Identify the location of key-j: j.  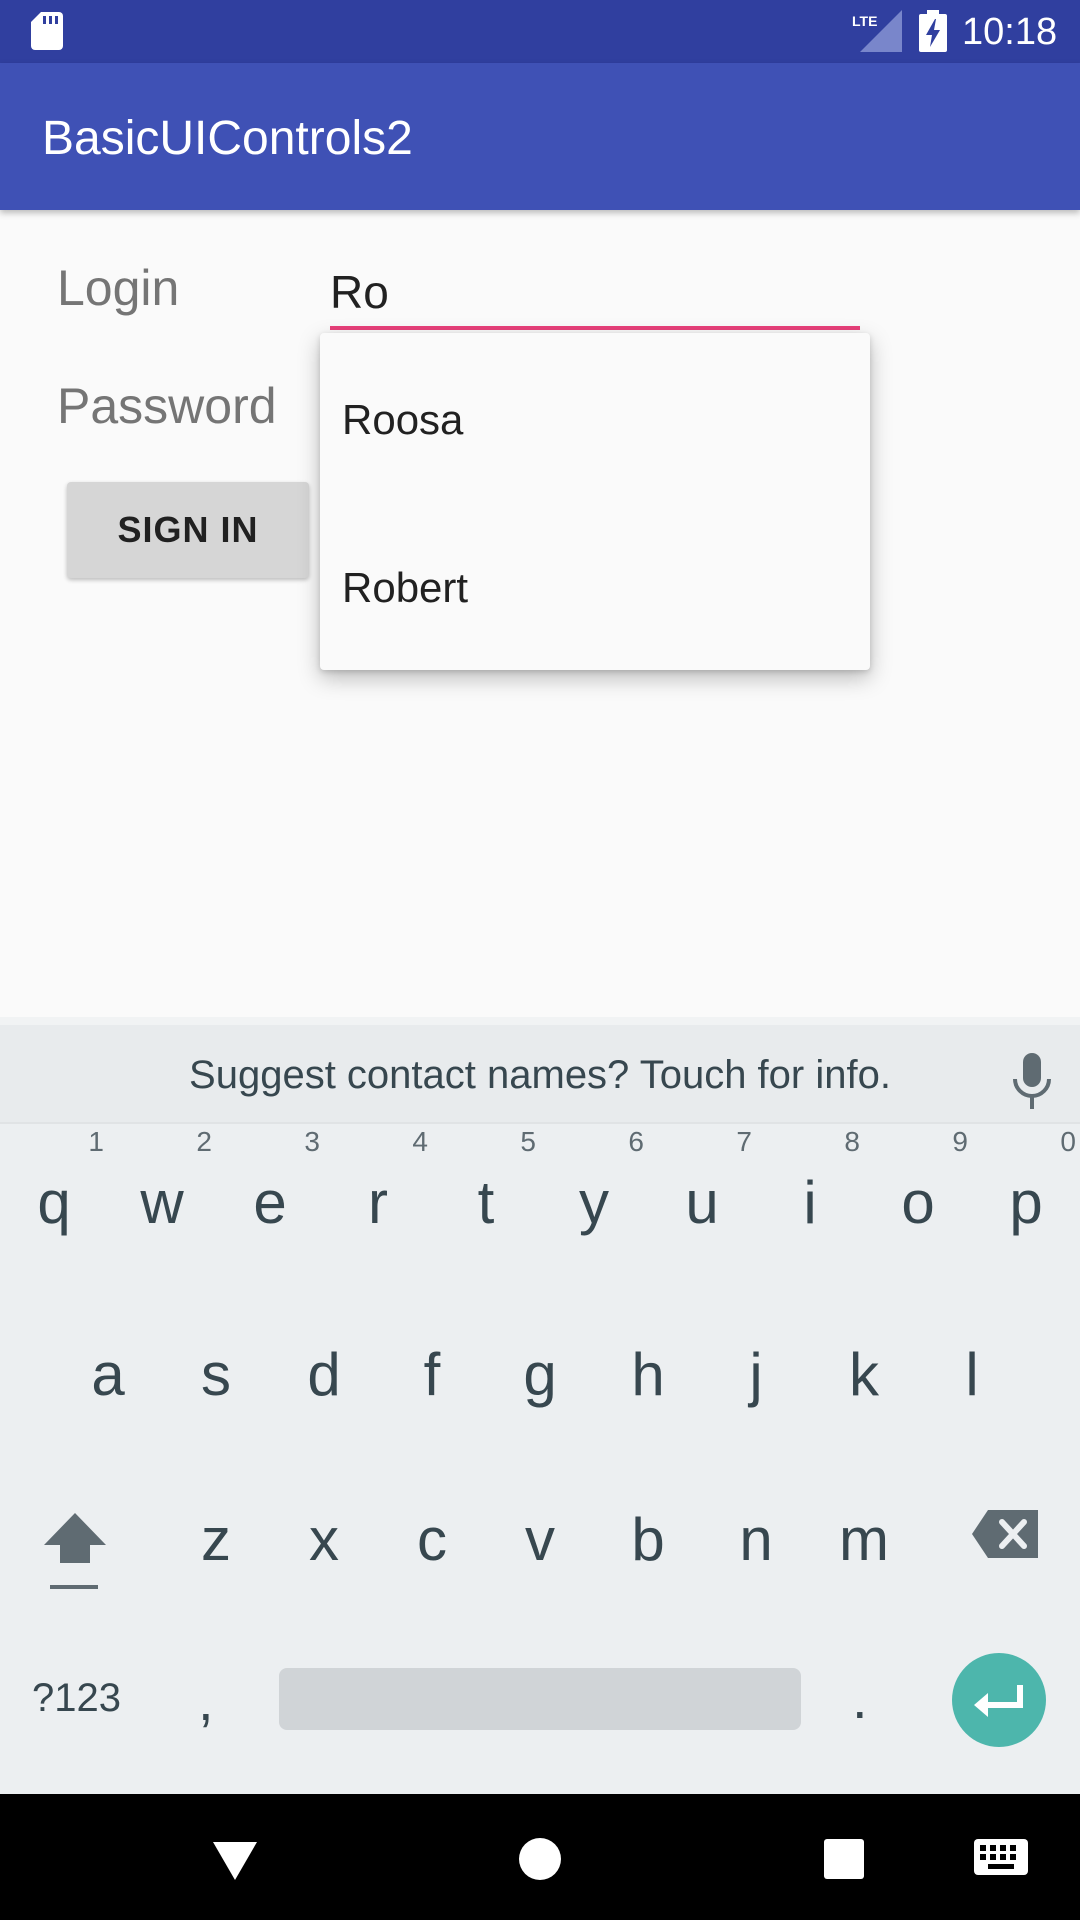
(756, 1365).